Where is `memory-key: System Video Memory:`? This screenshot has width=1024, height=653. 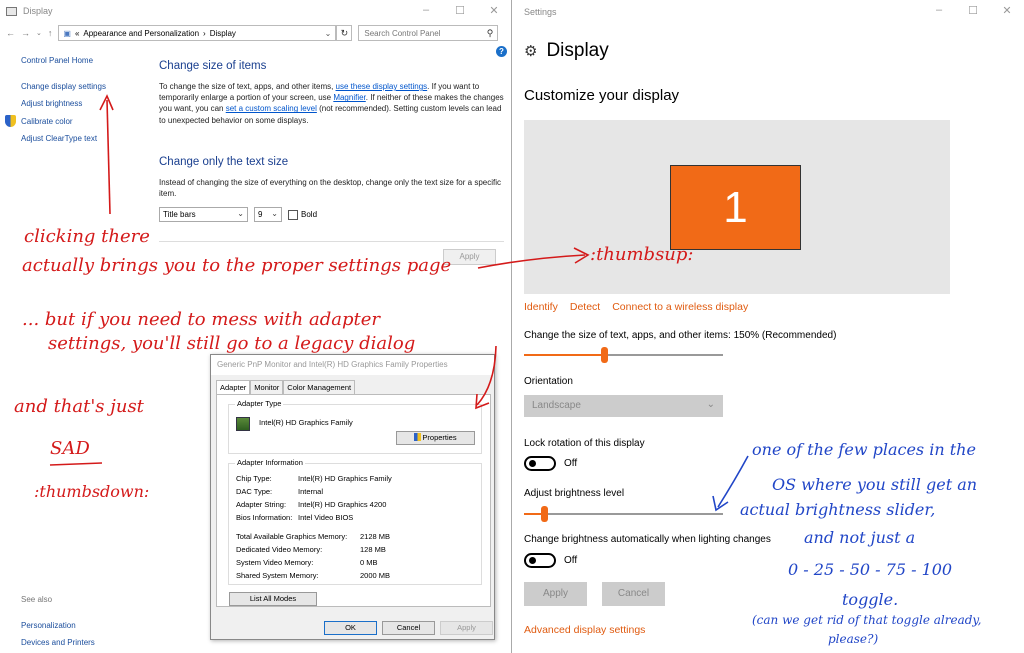 memory-key: System Video Memory: is located at coordinates (275, 562).